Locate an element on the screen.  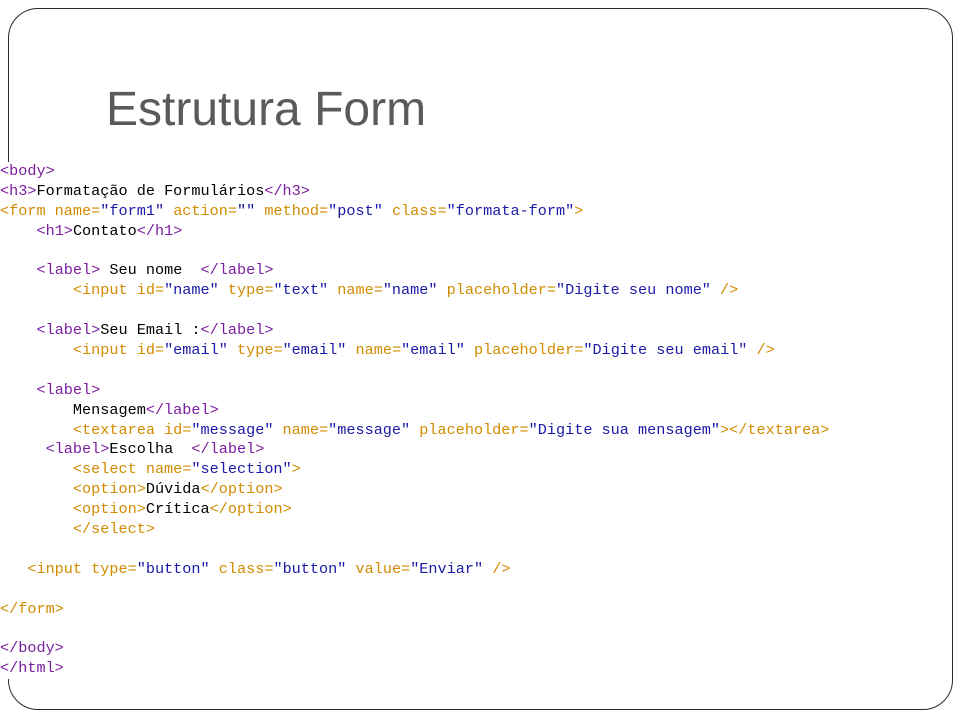
code-token: Contato is located at coordinates (104, 230).